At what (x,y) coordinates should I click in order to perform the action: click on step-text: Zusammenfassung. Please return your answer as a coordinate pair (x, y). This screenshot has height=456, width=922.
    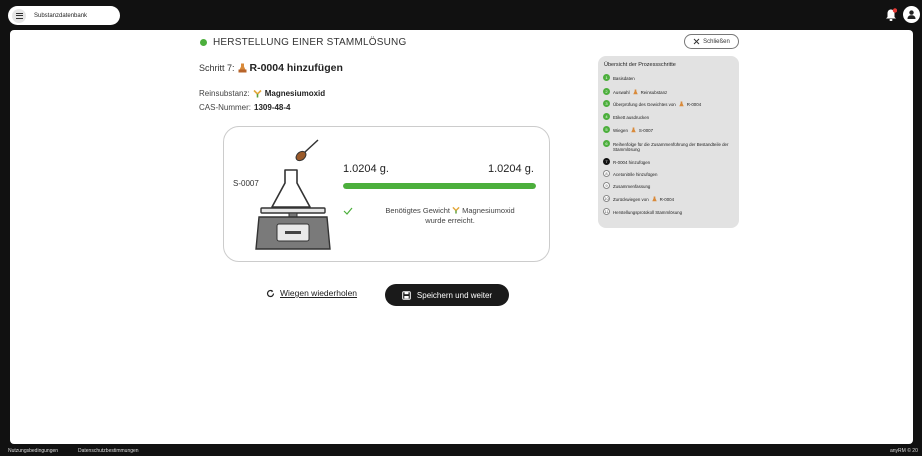
    Looking at the image, I should click on (632, 186).